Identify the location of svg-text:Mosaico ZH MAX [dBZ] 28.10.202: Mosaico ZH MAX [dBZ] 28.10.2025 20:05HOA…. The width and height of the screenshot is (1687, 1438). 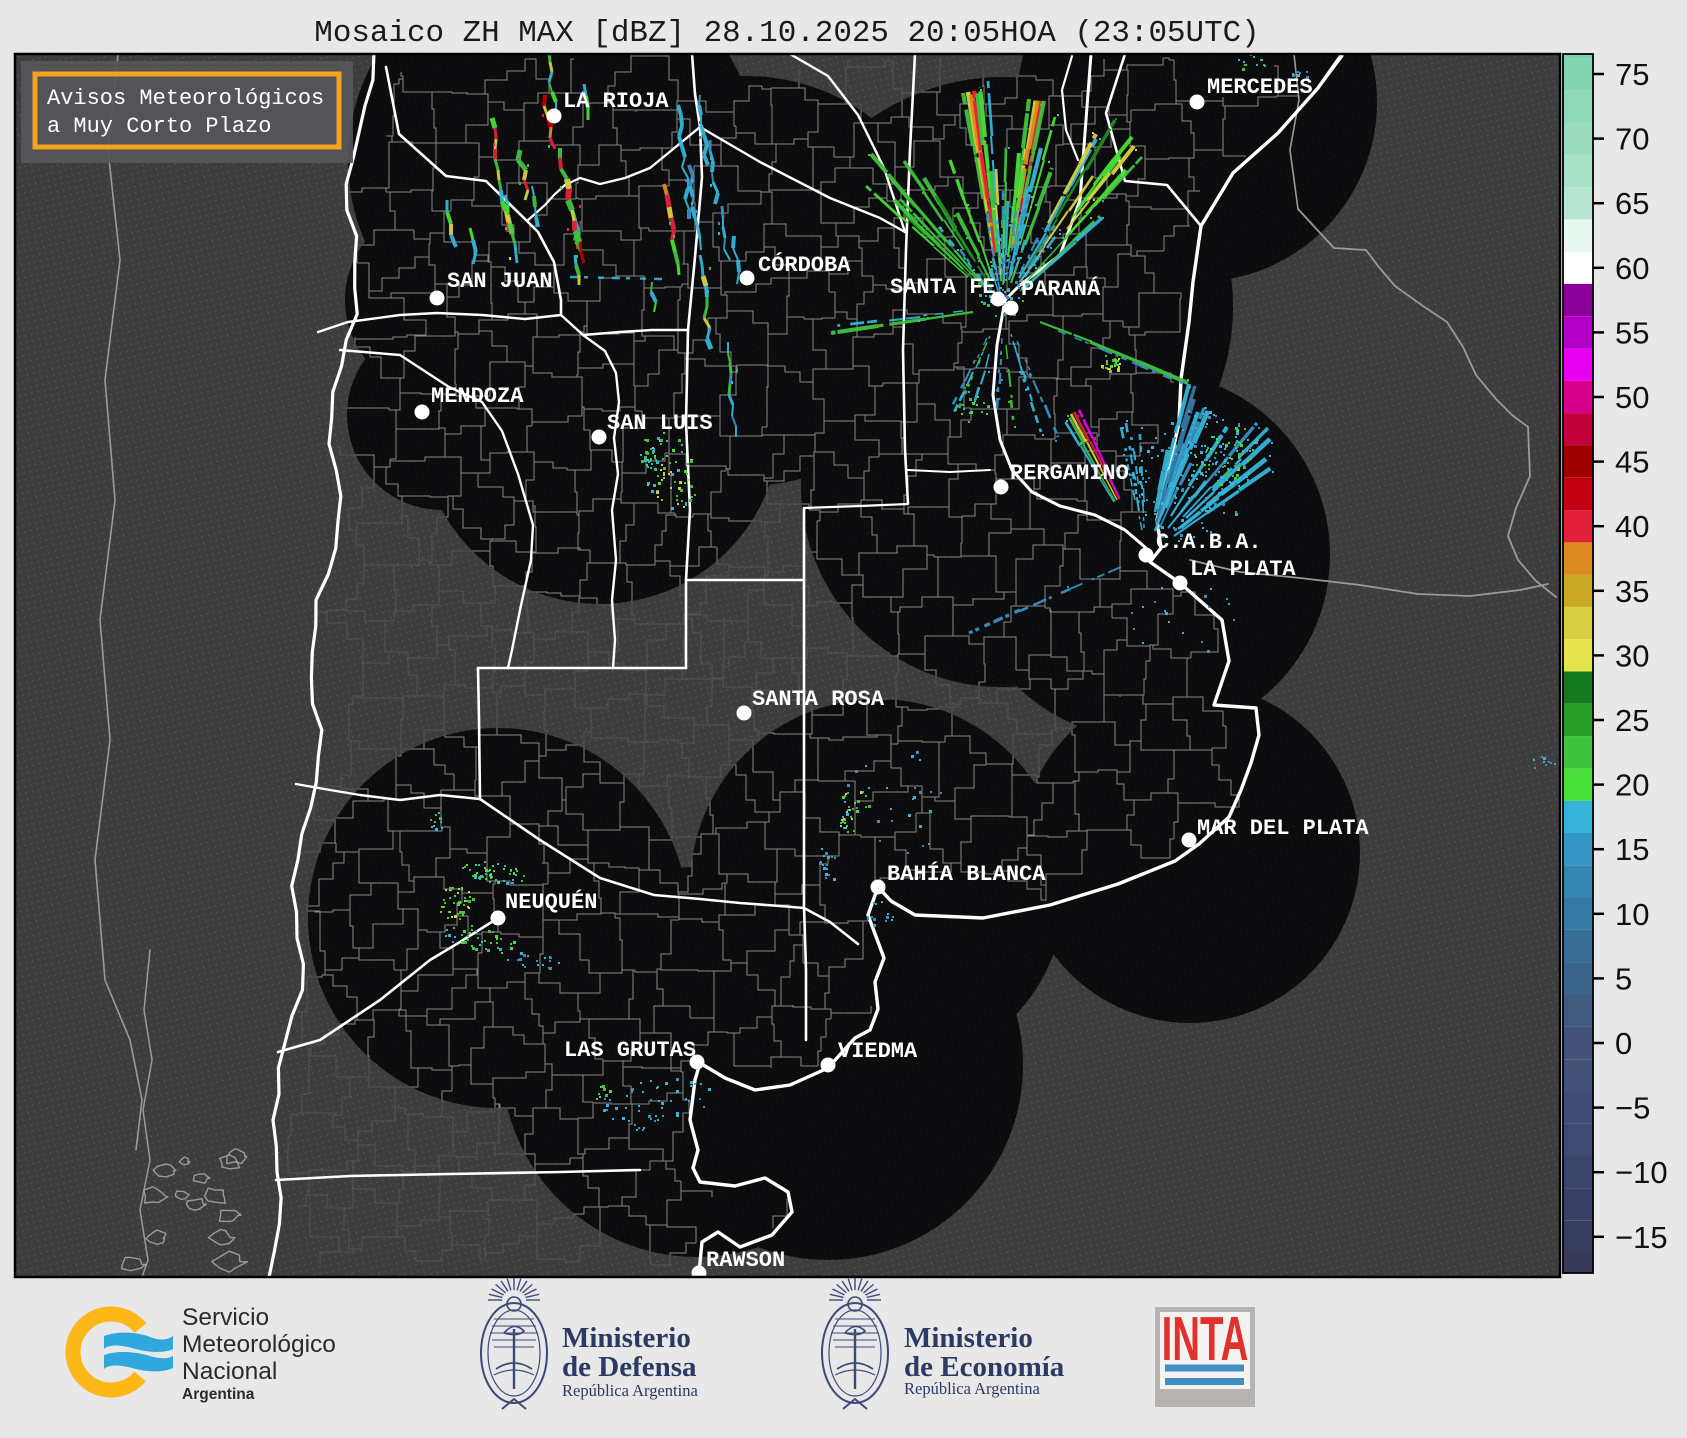
(786, 33).